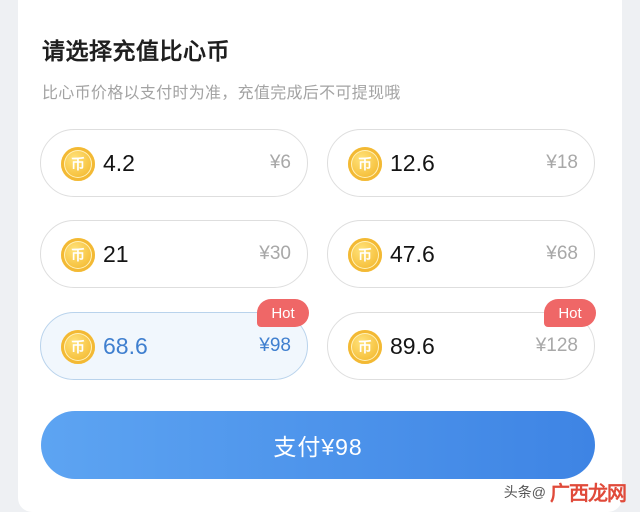  I want to click on coin-amount: 12.6, so click(412, 163).